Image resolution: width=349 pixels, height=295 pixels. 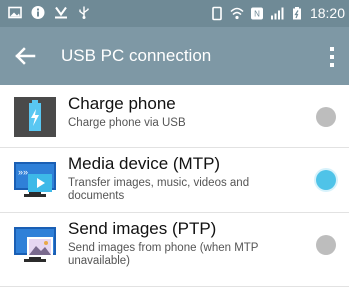 I want to click on status-right-icons: N 18:20, so click(x=277, y=13).